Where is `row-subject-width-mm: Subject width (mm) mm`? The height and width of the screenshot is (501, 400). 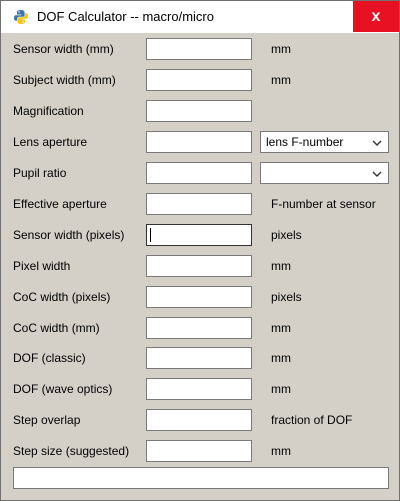
row-subject-width-mm: Subject width (mm) mm is located at coordinates (200, 81).